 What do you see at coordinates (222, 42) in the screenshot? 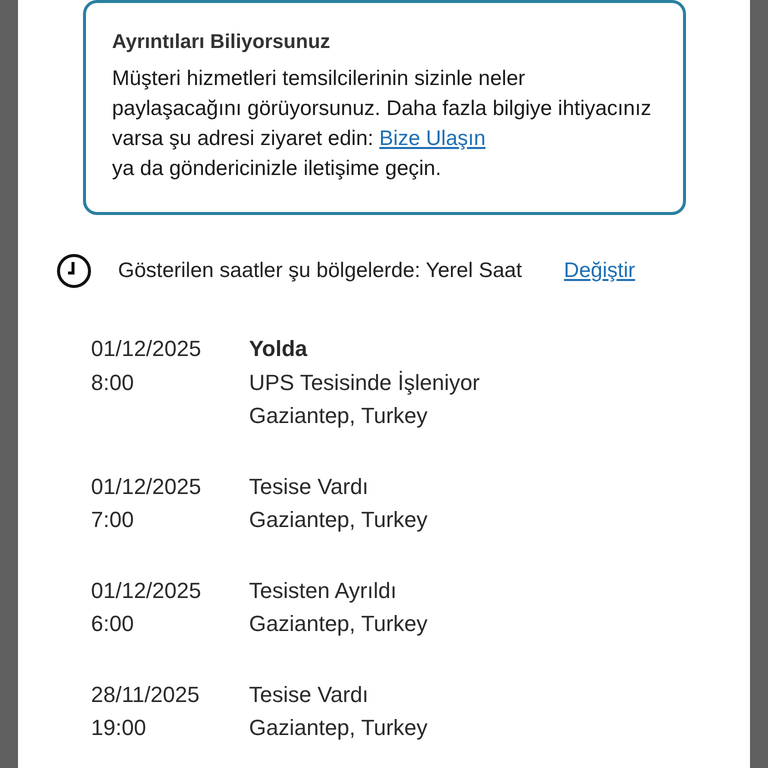
I see `card-title: Ayrıntıları Biliyorsunuz` at bounding box center [222, 42].